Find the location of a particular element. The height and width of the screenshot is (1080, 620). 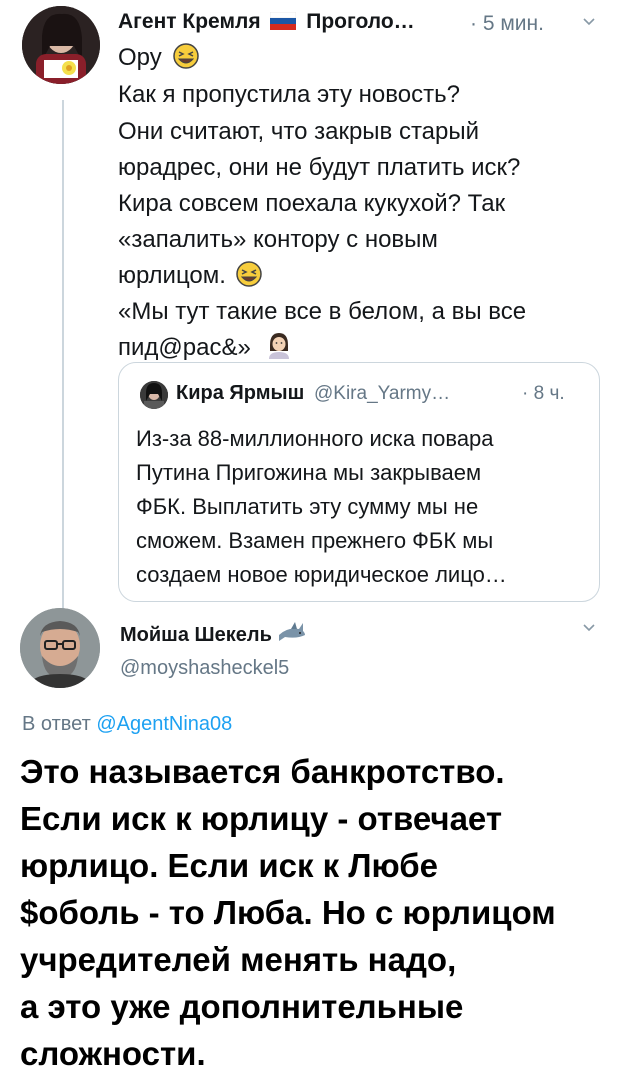

tweet-text-line: юрадрес, они не будут платить иск? is located at coordinates (319, 167).